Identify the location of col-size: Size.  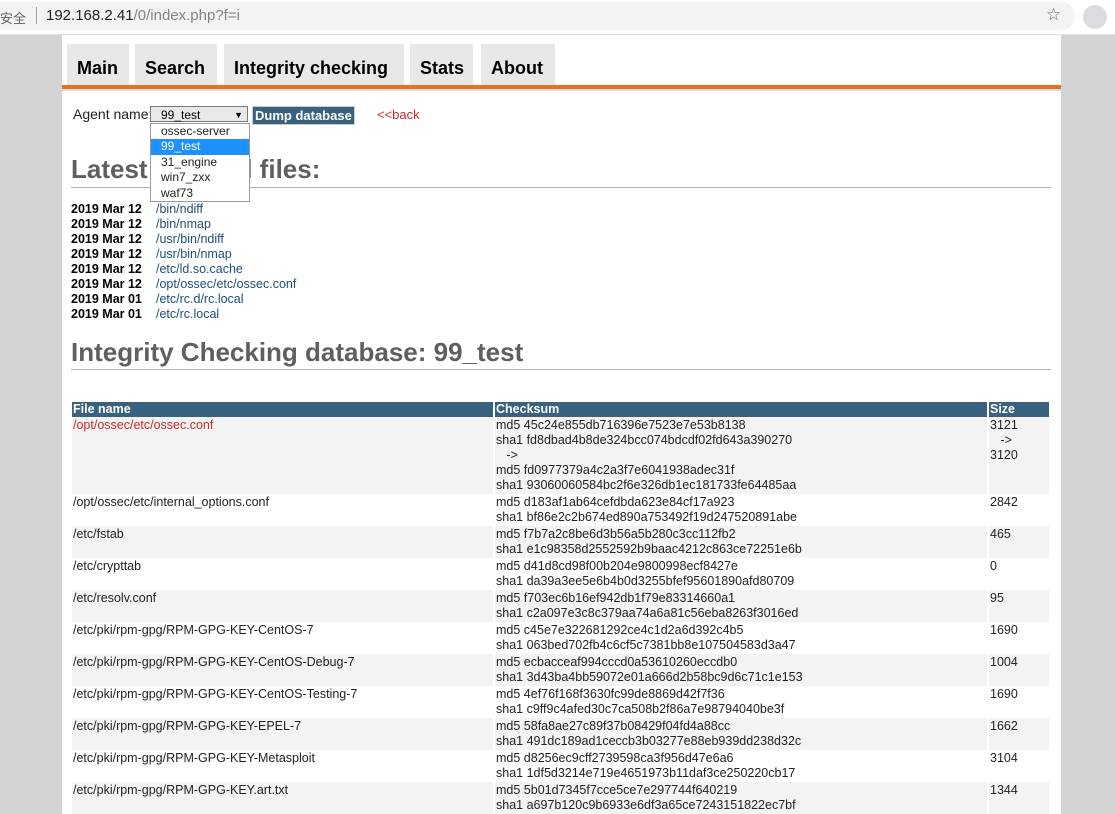
(1019, 409).